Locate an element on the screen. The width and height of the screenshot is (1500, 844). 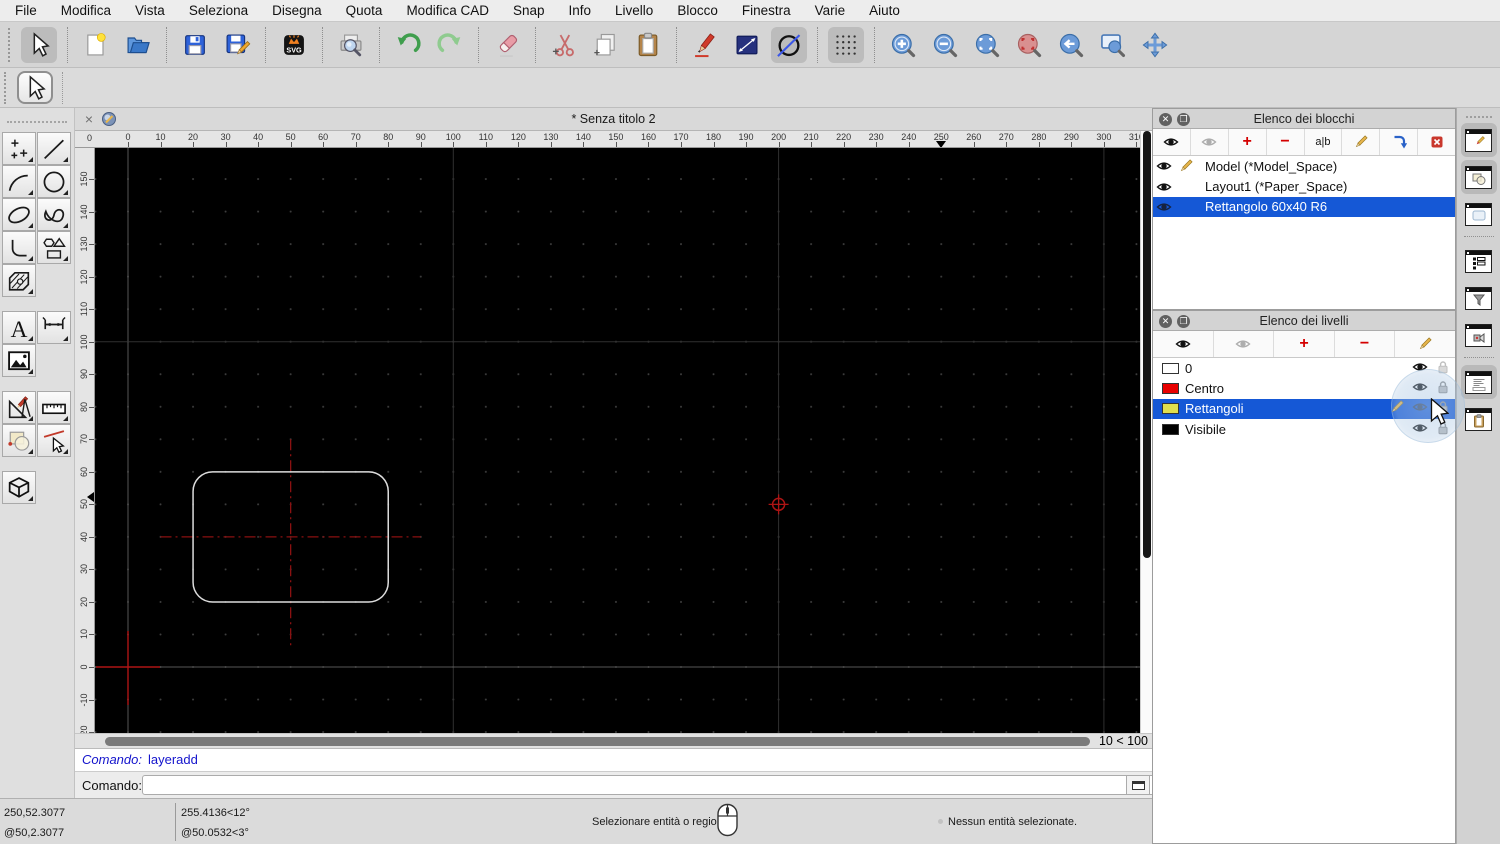
dock-command-window-toggle-button is located at coordinates (1478, 382).